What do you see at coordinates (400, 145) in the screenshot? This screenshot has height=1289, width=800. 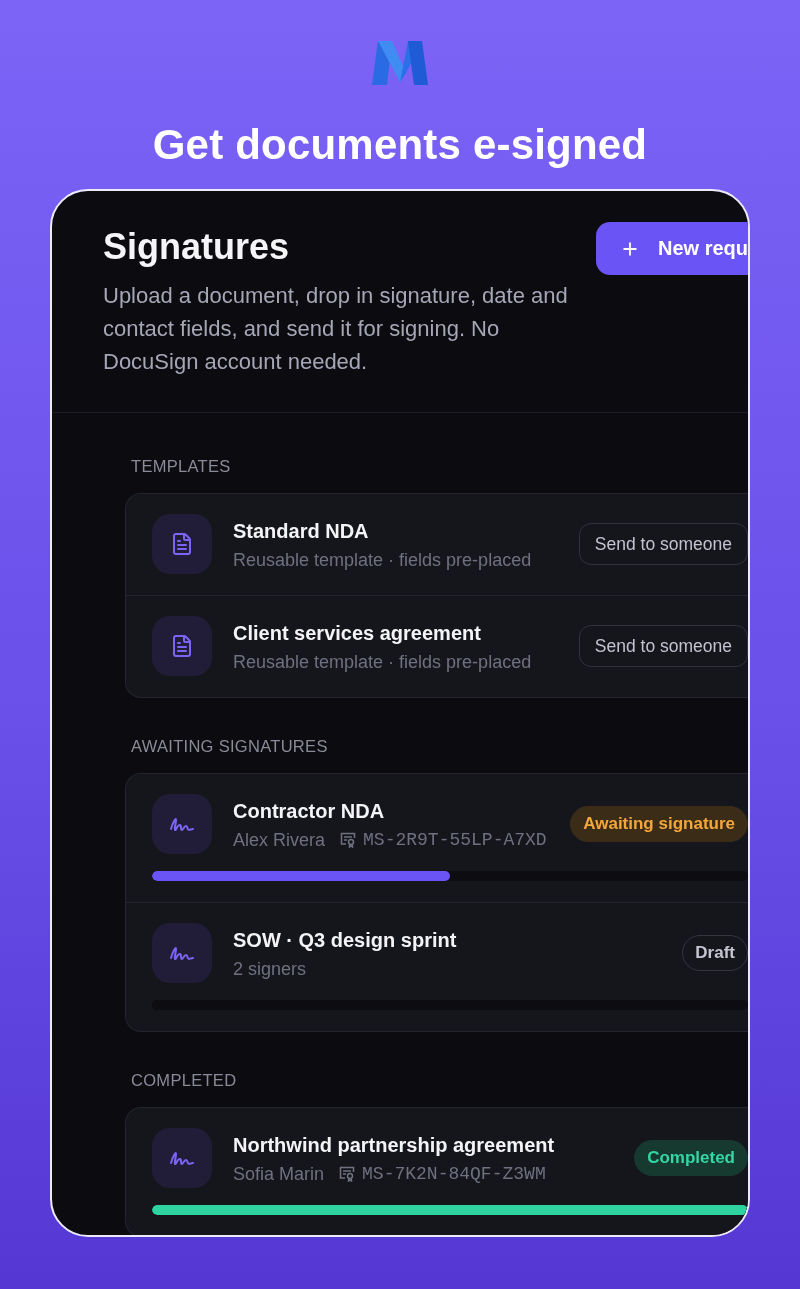 I see `headline: Get documents e-signed` at bounding box center [400, 145].